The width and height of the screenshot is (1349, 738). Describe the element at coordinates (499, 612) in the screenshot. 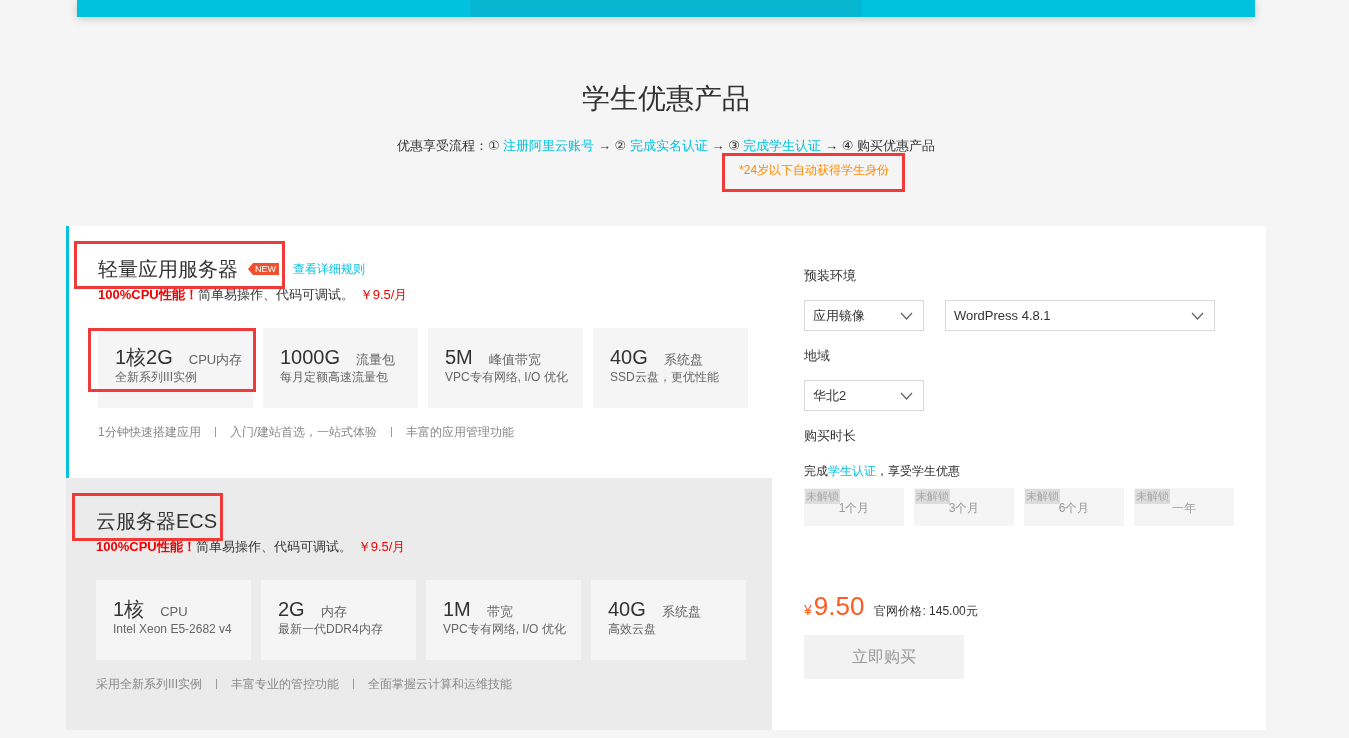

I see `spec-unit: 带宽` at that location.